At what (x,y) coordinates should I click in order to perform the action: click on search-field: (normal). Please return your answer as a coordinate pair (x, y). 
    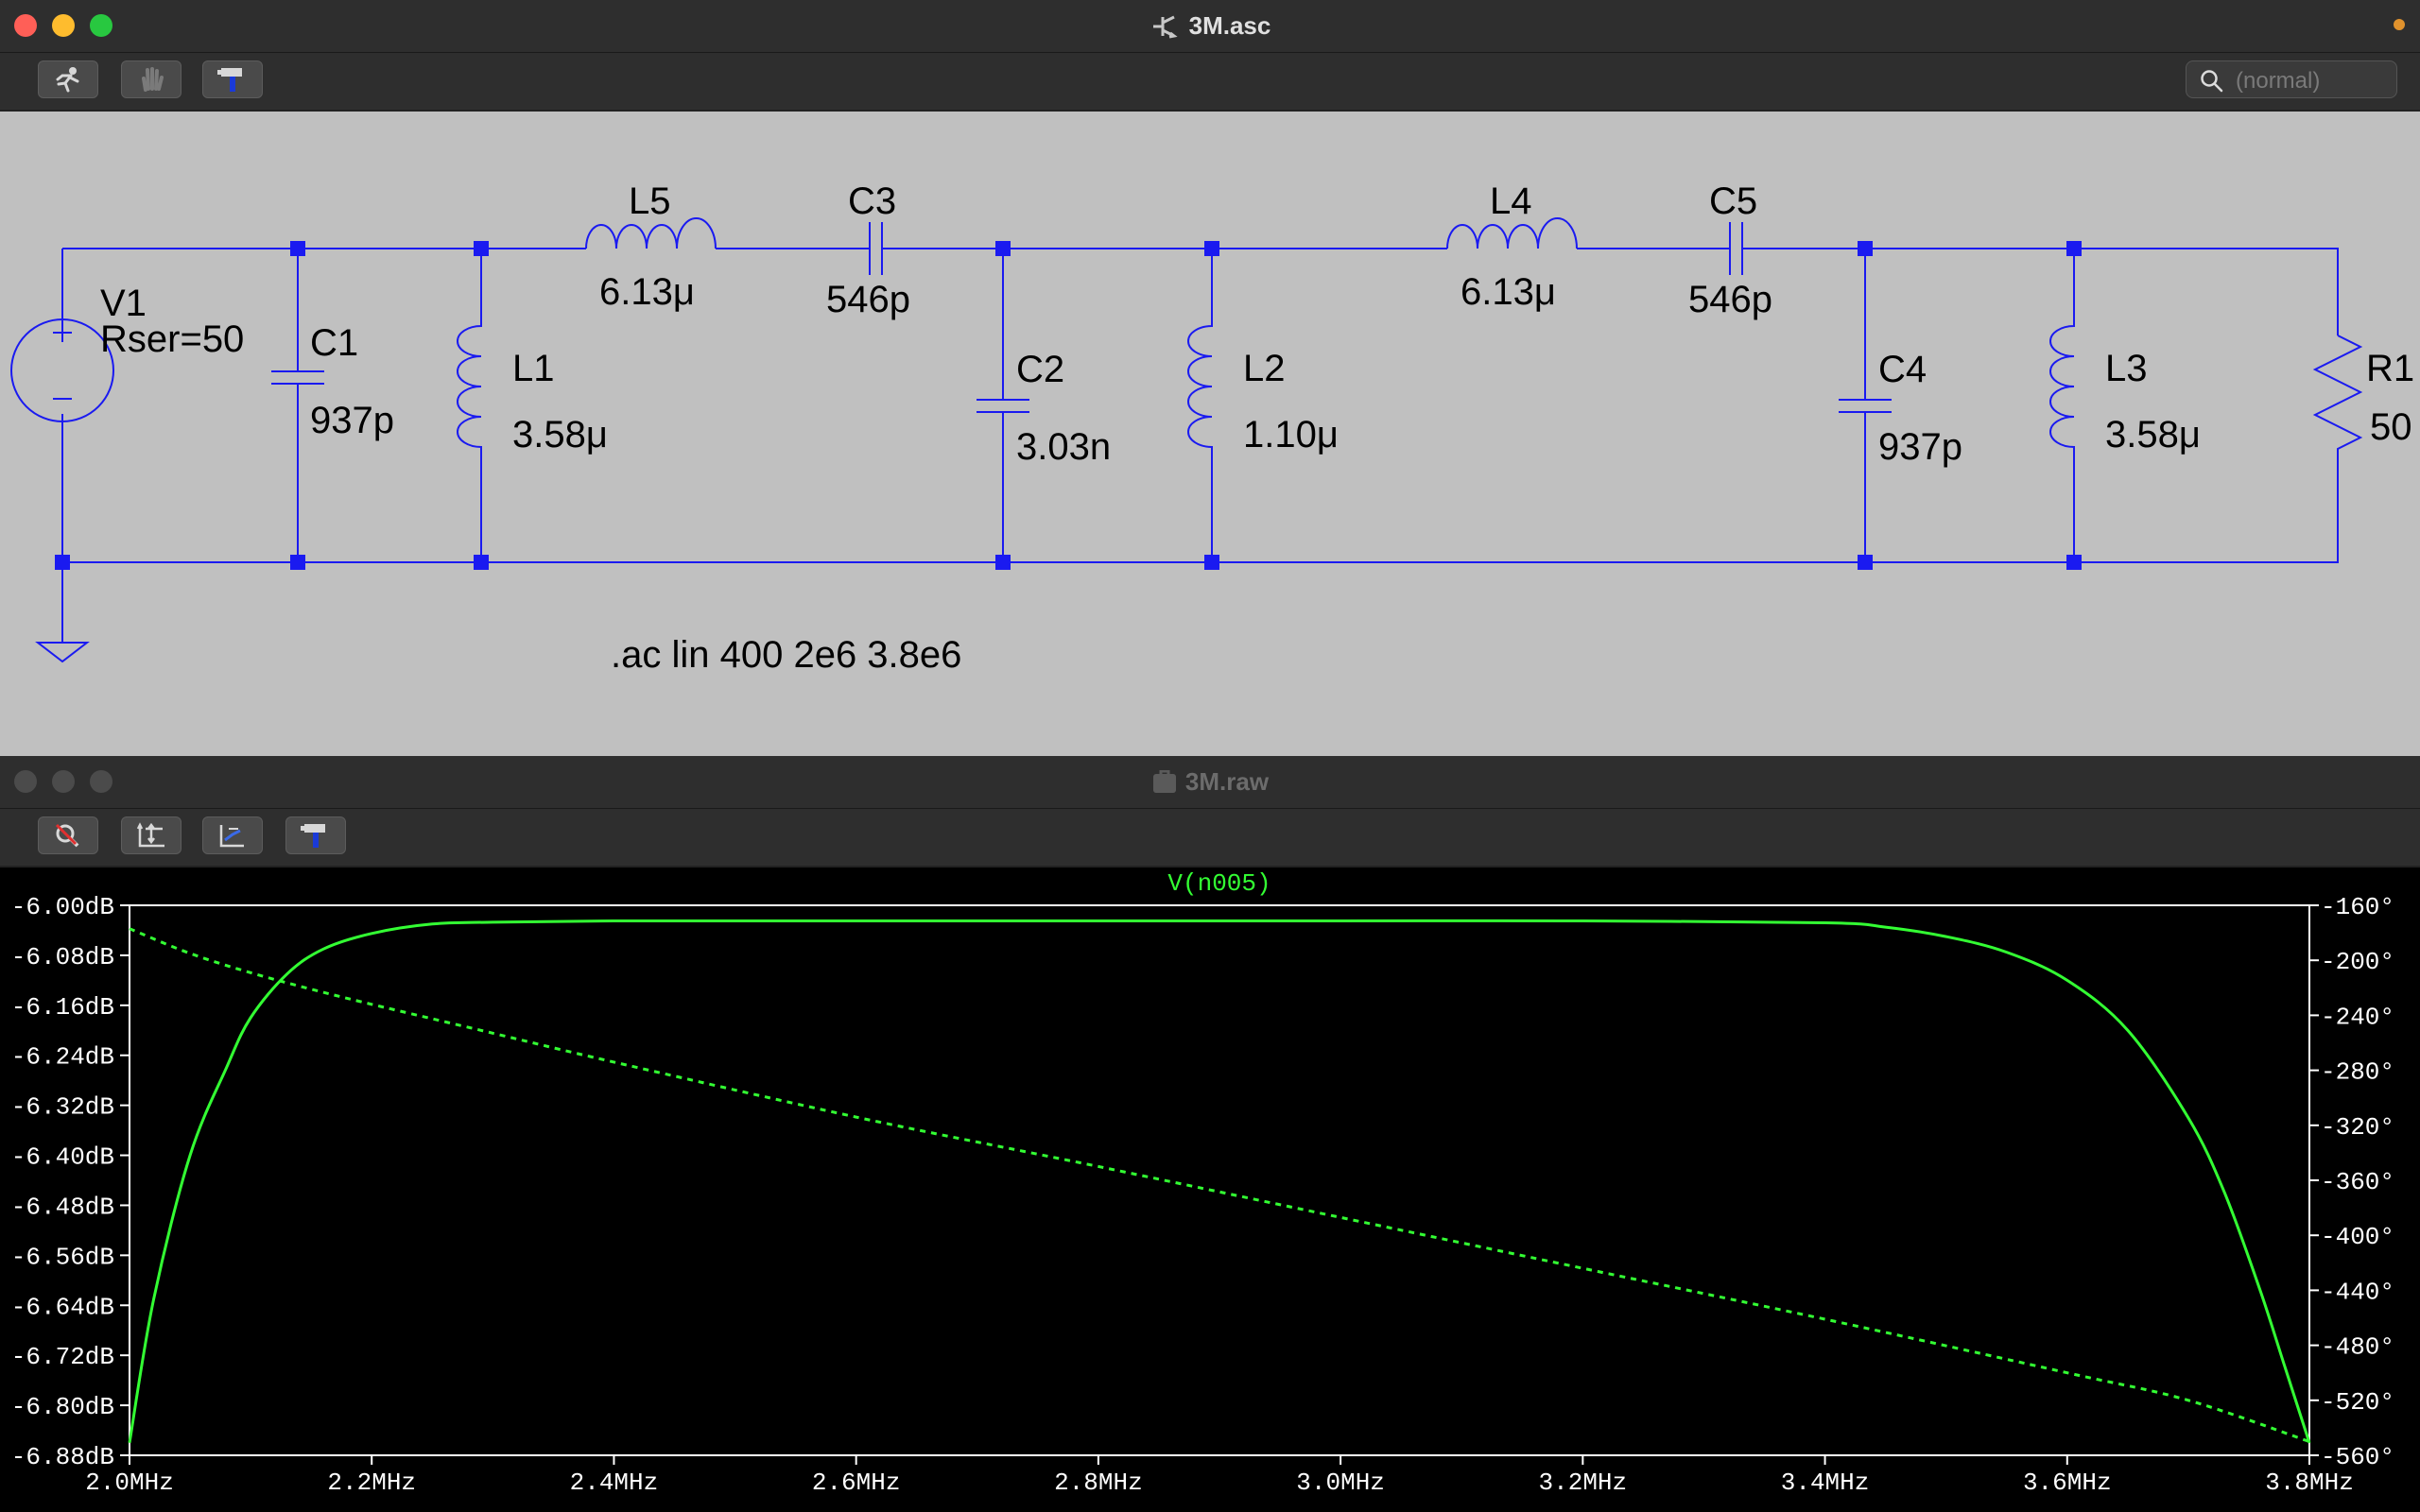
    Looking at the image, I should click on (2291, 79).